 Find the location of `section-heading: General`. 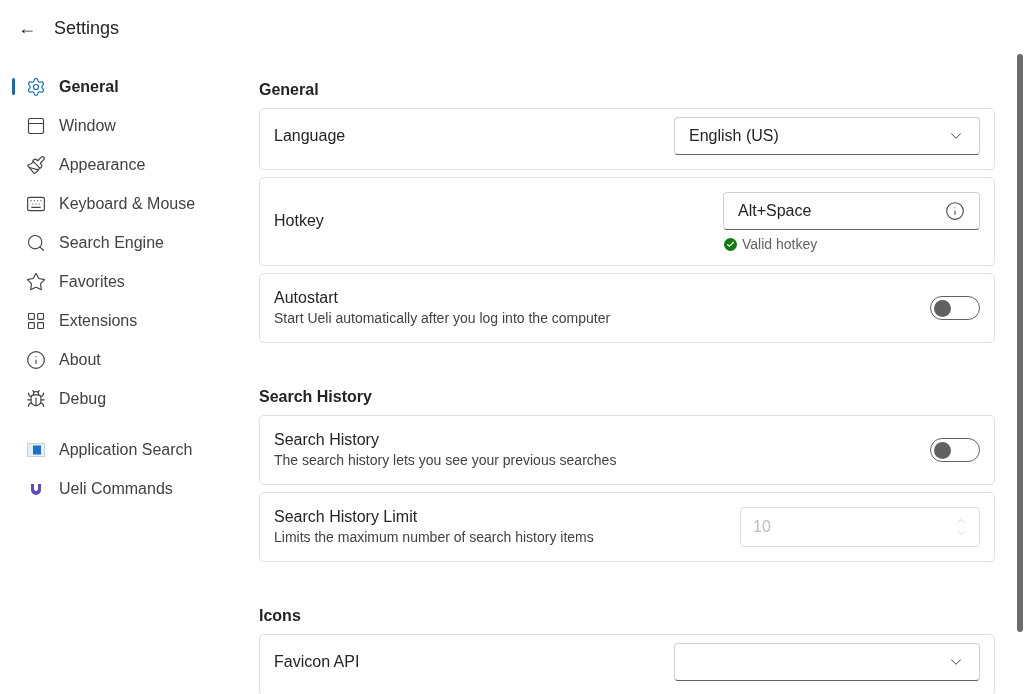

section-heading: General is located at coordinates (289, 90).